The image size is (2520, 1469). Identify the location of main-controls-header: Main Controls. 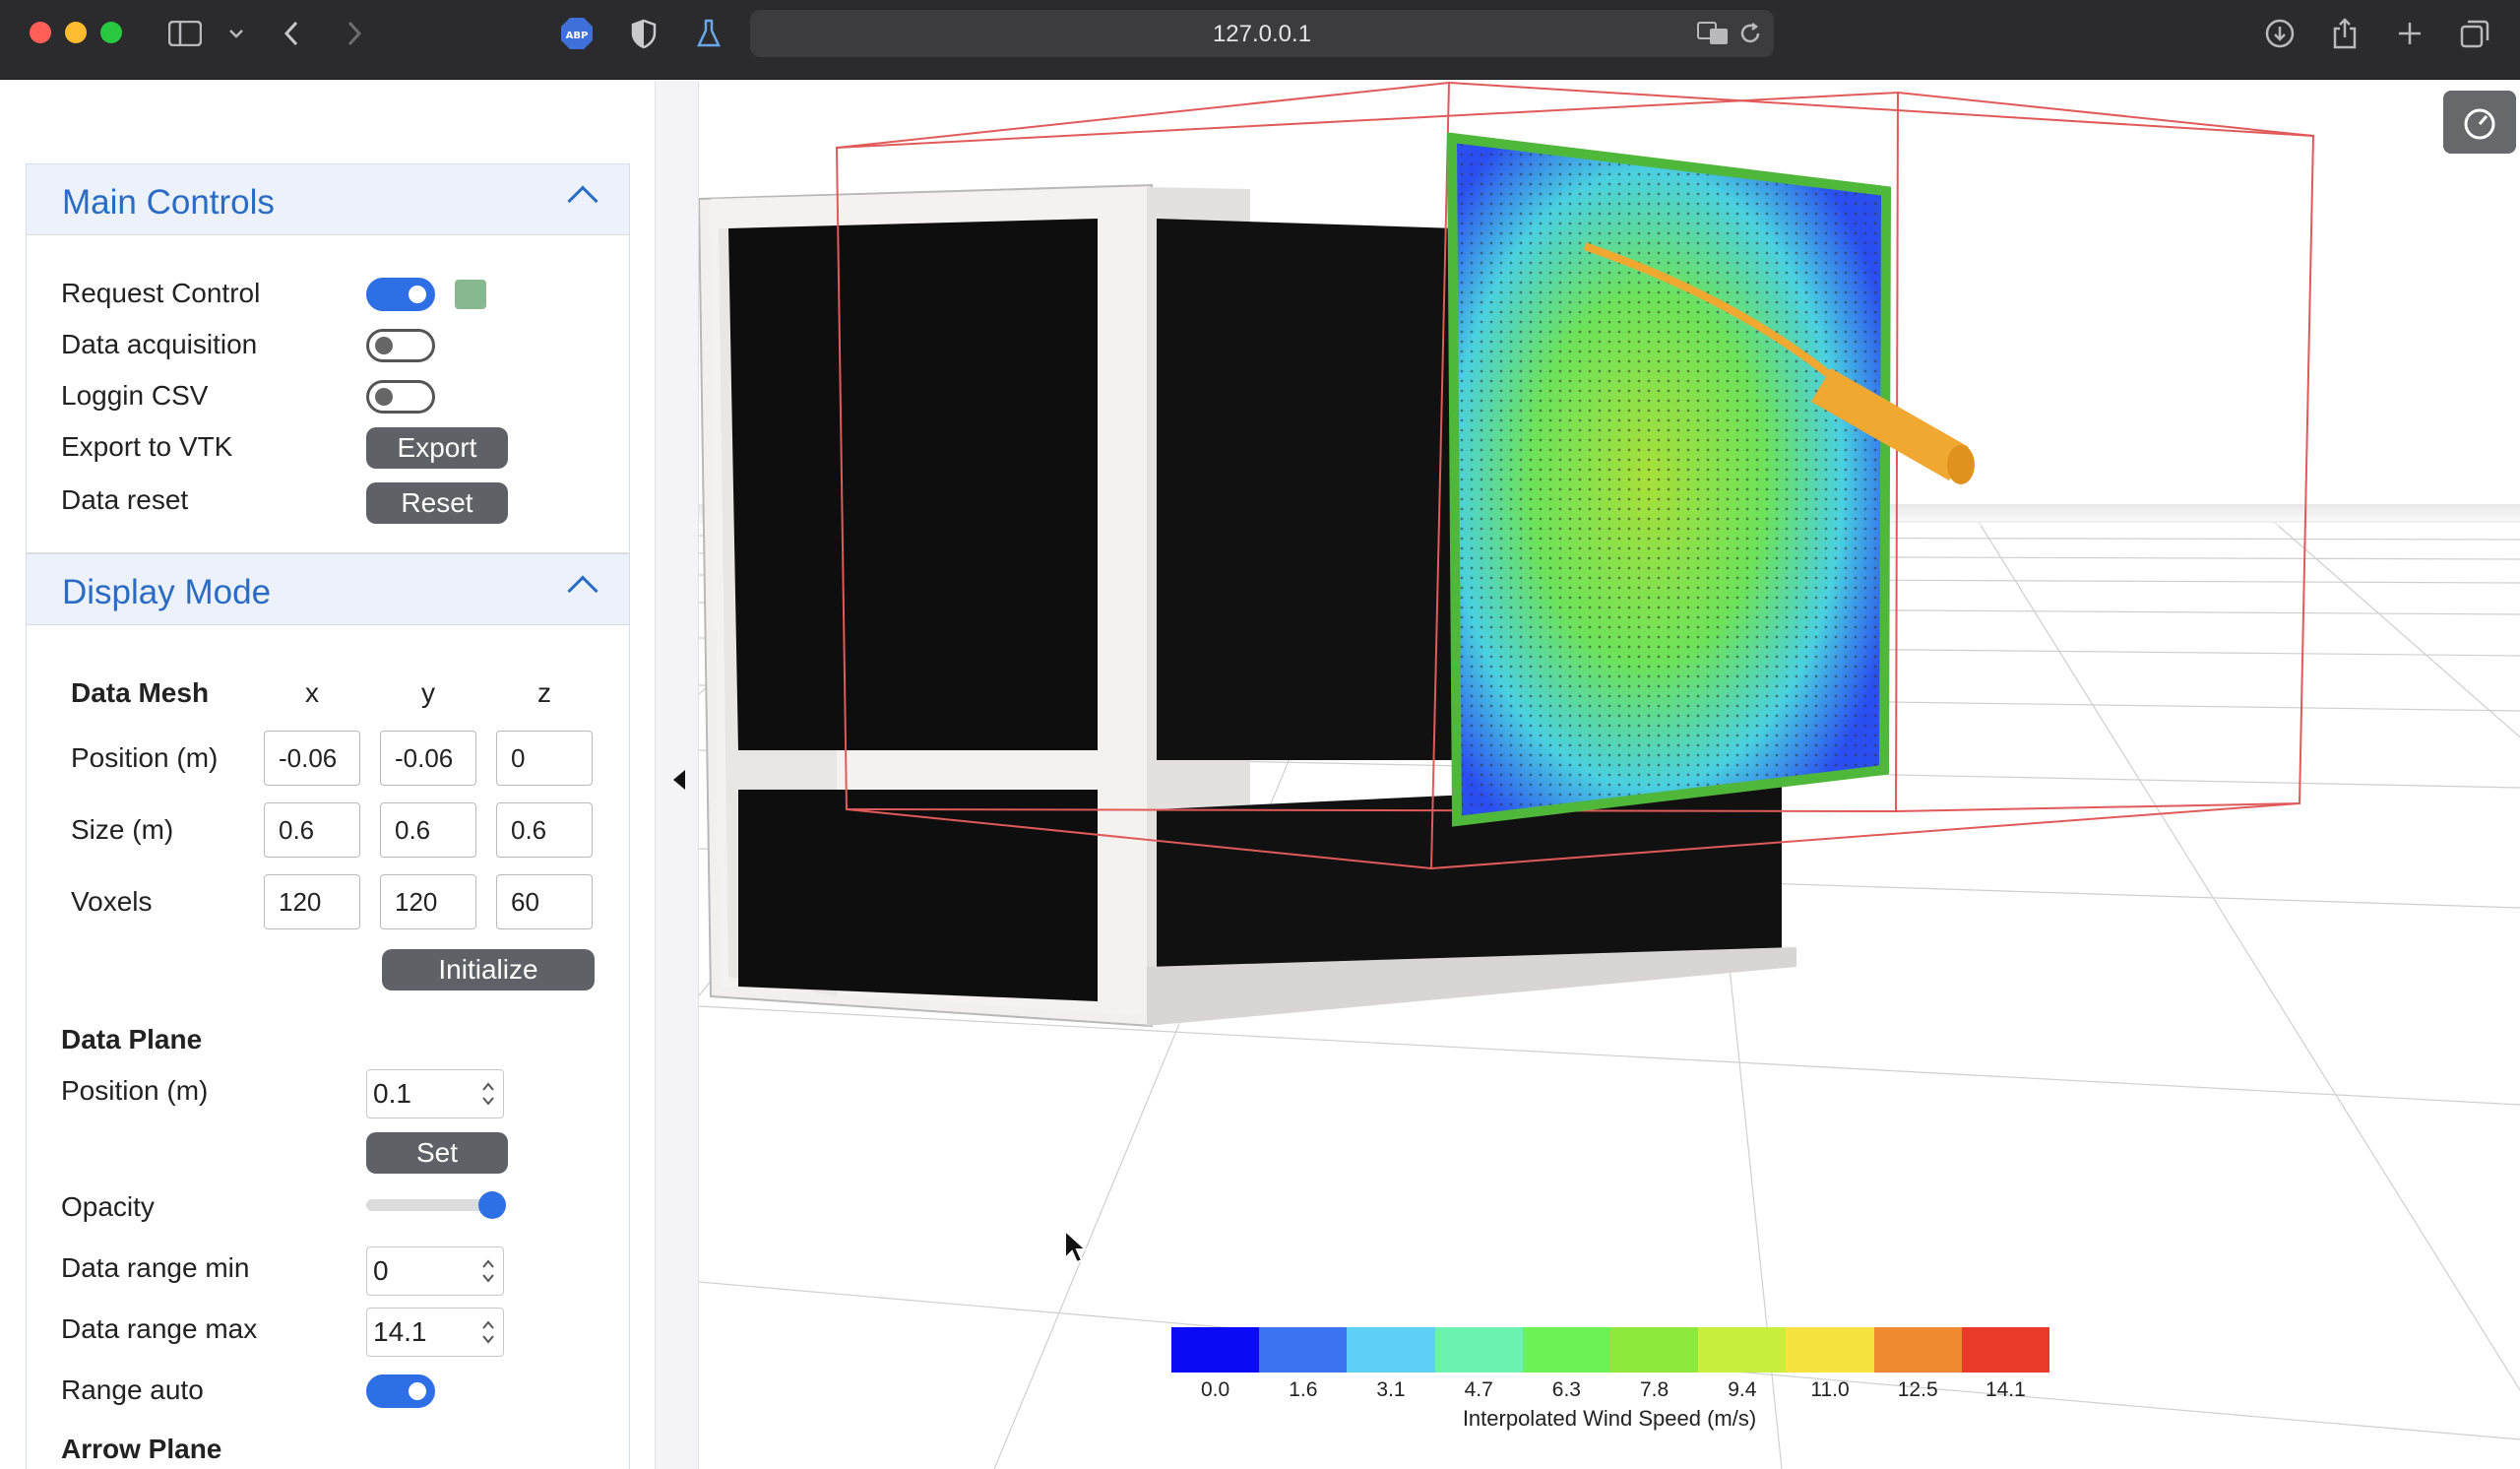
(328, 199).